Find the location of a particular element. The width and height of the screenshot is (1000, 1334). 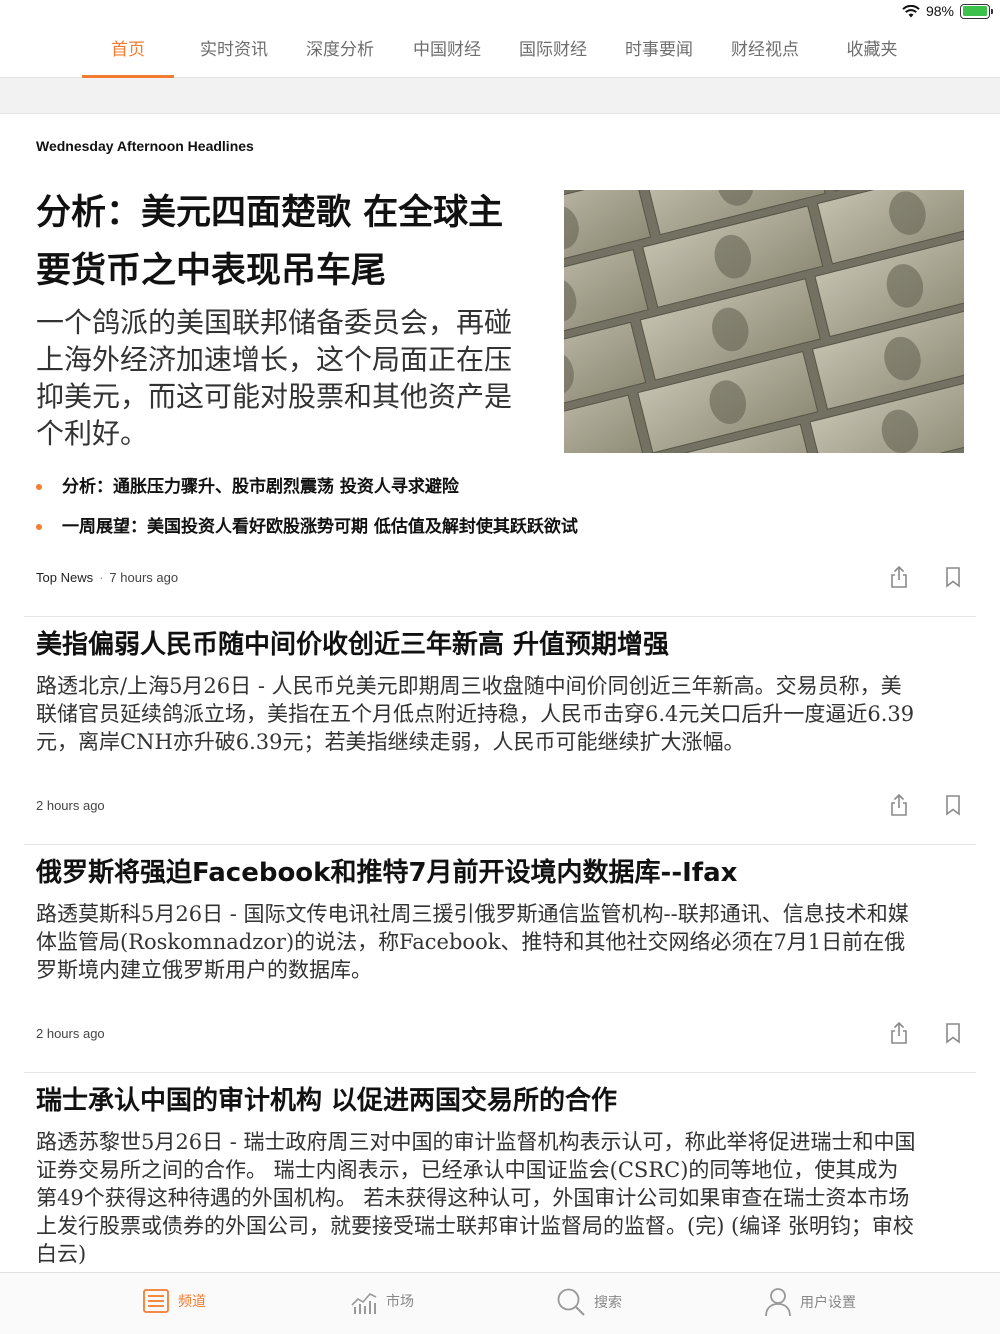

related-link: 分析：通胀压力骤升、股市剧烈震荡 投资人寻求避险 is located at coordinates (386, 487).